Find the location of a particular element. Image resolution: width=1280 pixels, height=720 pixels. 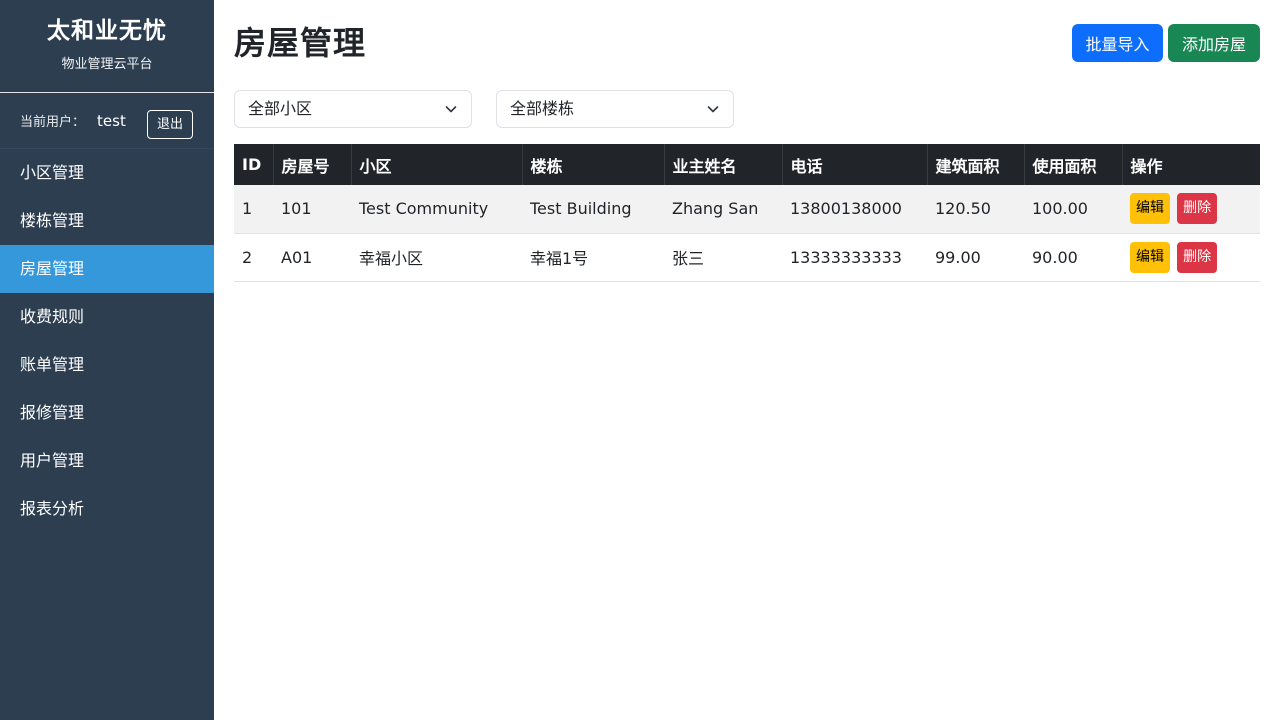

building-filter-select: 全部楼栋 is located at coordinates (615, 109).